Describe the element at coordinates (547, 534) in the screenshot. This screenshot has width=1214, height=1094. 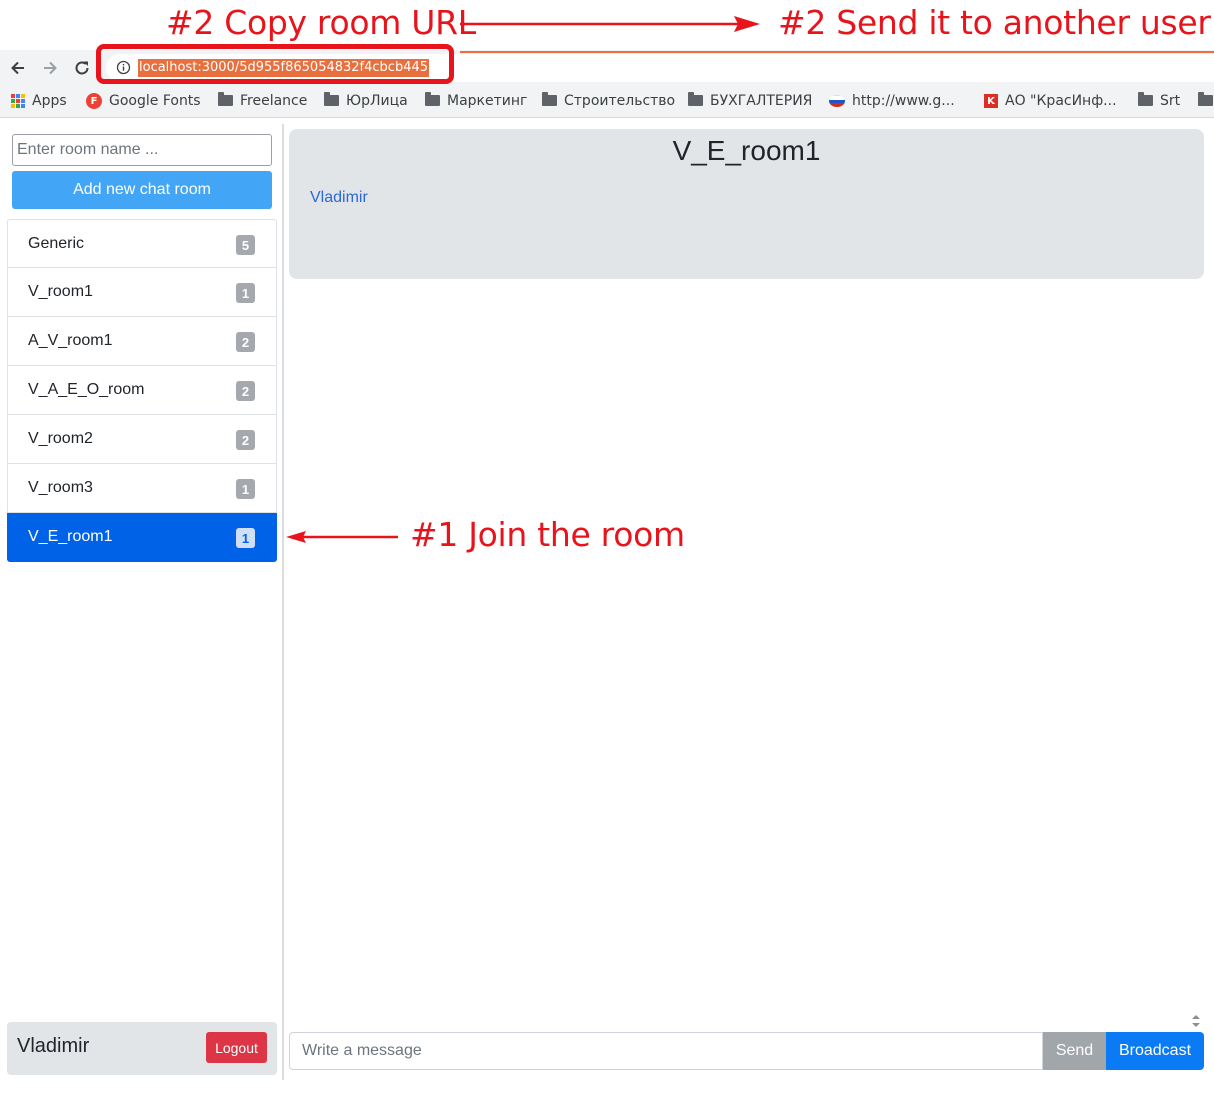
I see `annotation-join-room: #1 Join the room` at that location.